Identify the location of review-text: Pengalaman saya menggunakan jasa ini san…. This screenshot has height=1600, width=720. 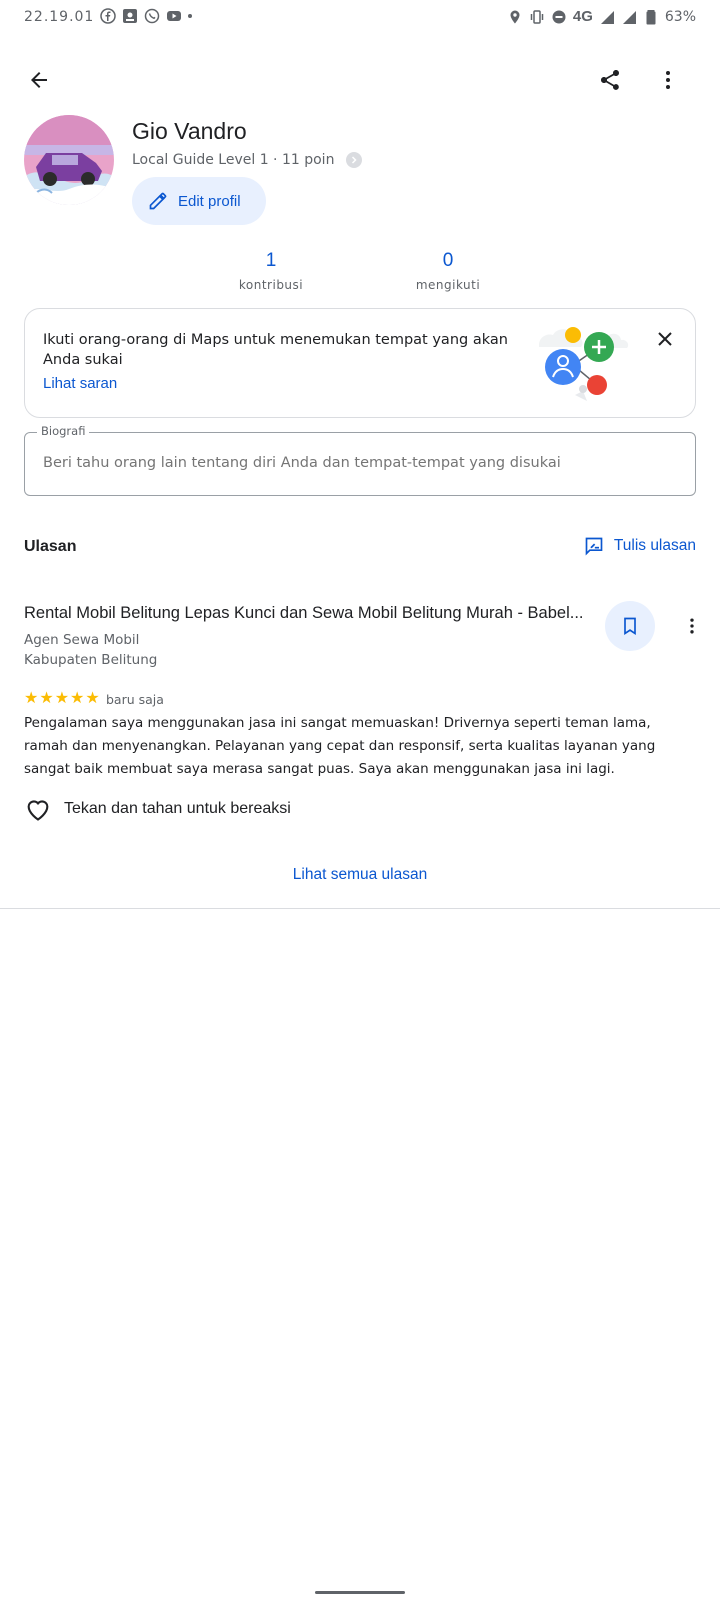
(340, 746).